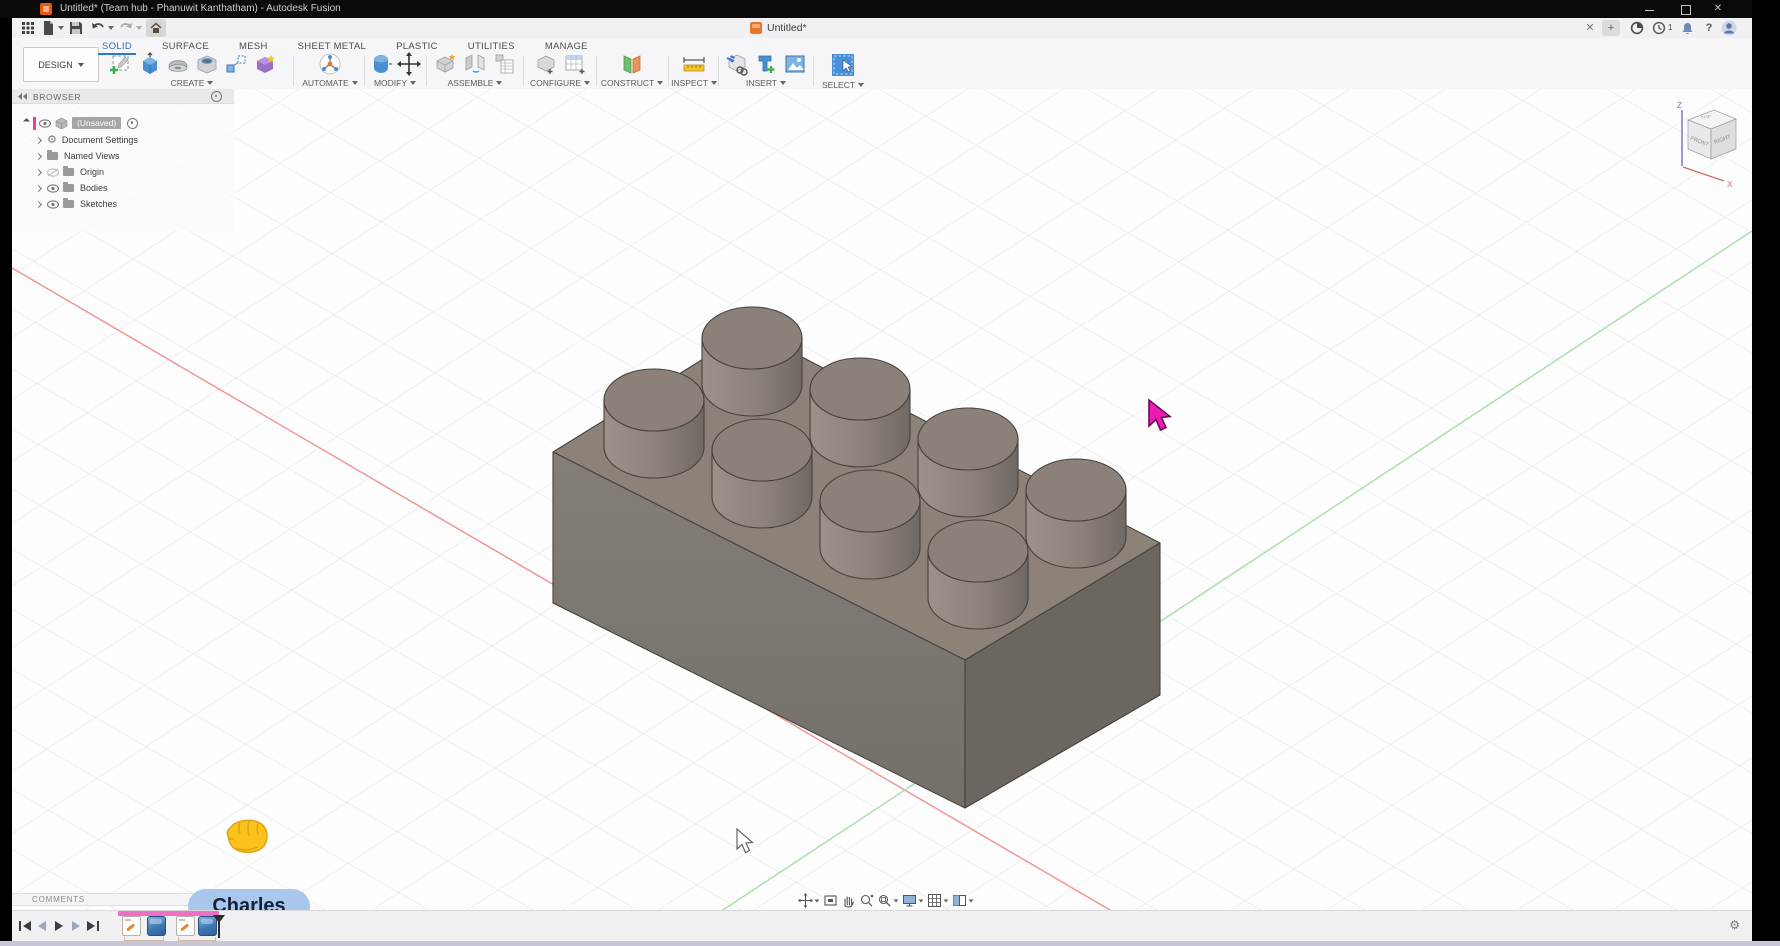 This screenshot has width=1780, height=946. Describe the element at coordinates (123, 172) in the screenshot. I see `browser-item-origin: Origin` at that location.